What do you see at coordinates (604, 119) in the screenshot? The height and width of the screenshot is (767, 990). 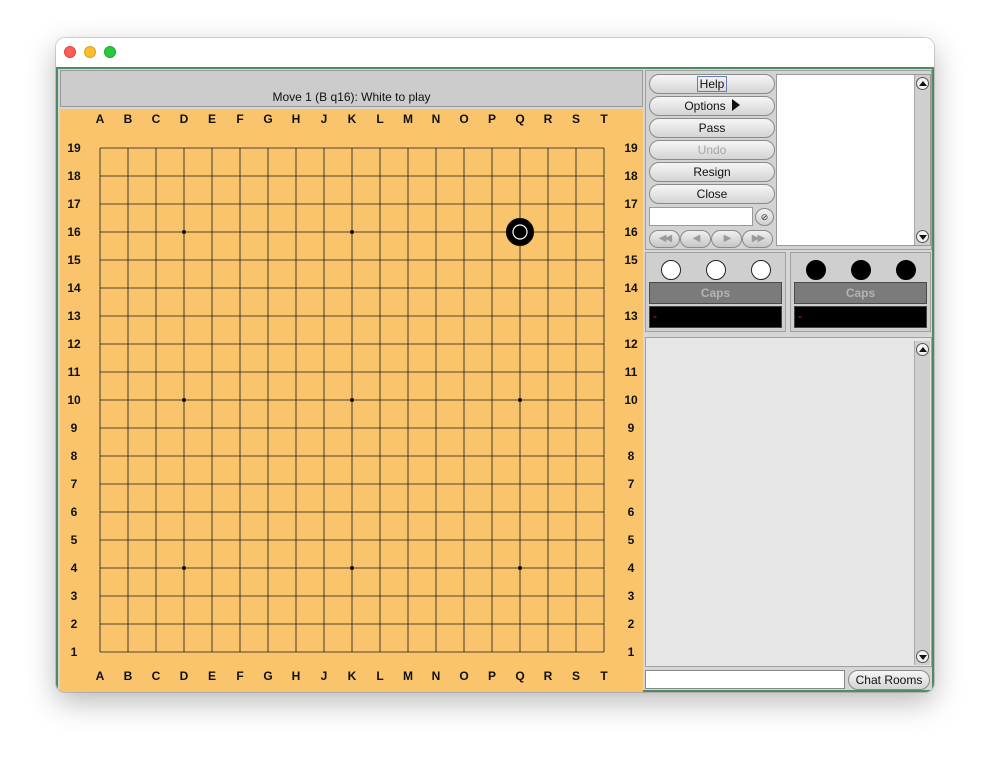 I see `column-label: T` at bounding box center [604, 119].